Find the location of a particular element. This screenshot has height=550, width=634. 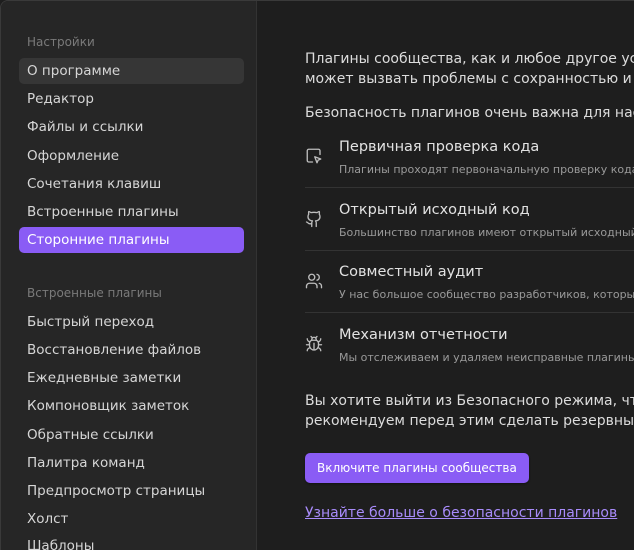

feature-title: Первичная проверка кода is located at coordinates (439, 147).